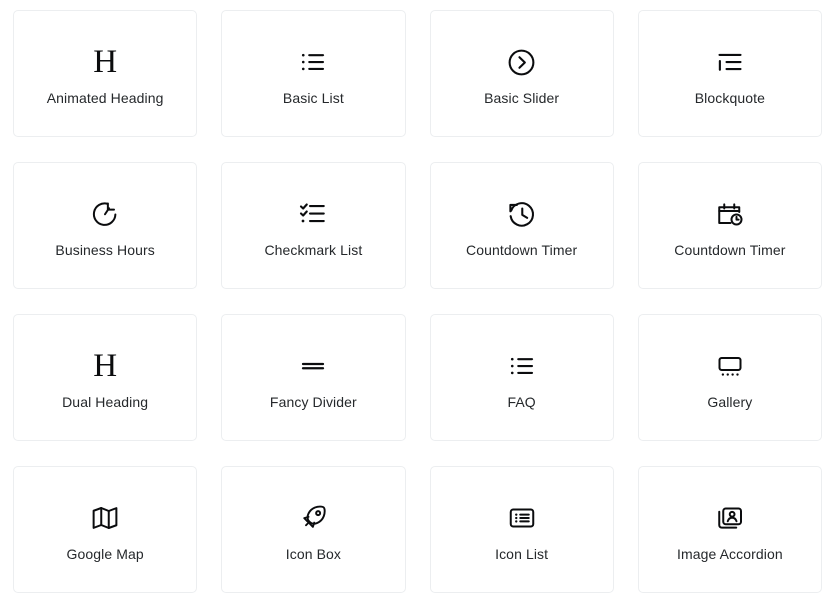 Image resolution: width=835 pixels, height=604 pixels. Describe the element at coordinates (313, 518) in the screenshot. I see `rocket-icon` at that location.